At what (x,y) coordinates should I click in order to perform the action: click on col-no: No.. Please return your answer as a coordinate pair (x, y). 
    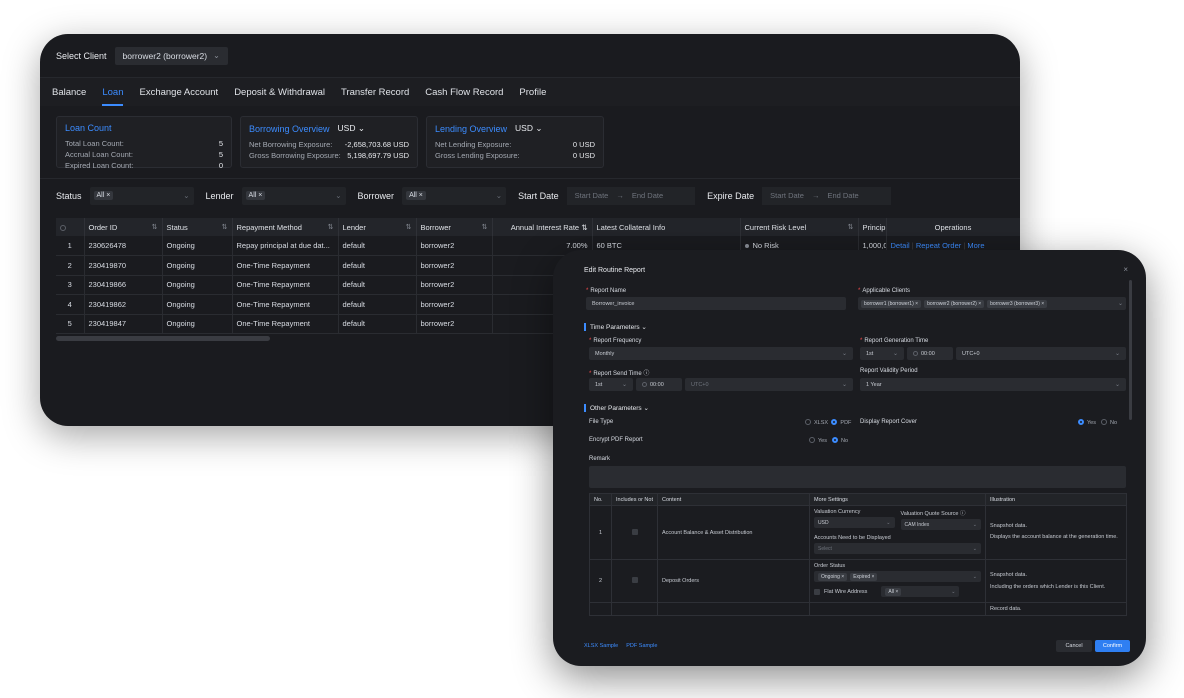
    Looking at the image, I should click on (600, 499).